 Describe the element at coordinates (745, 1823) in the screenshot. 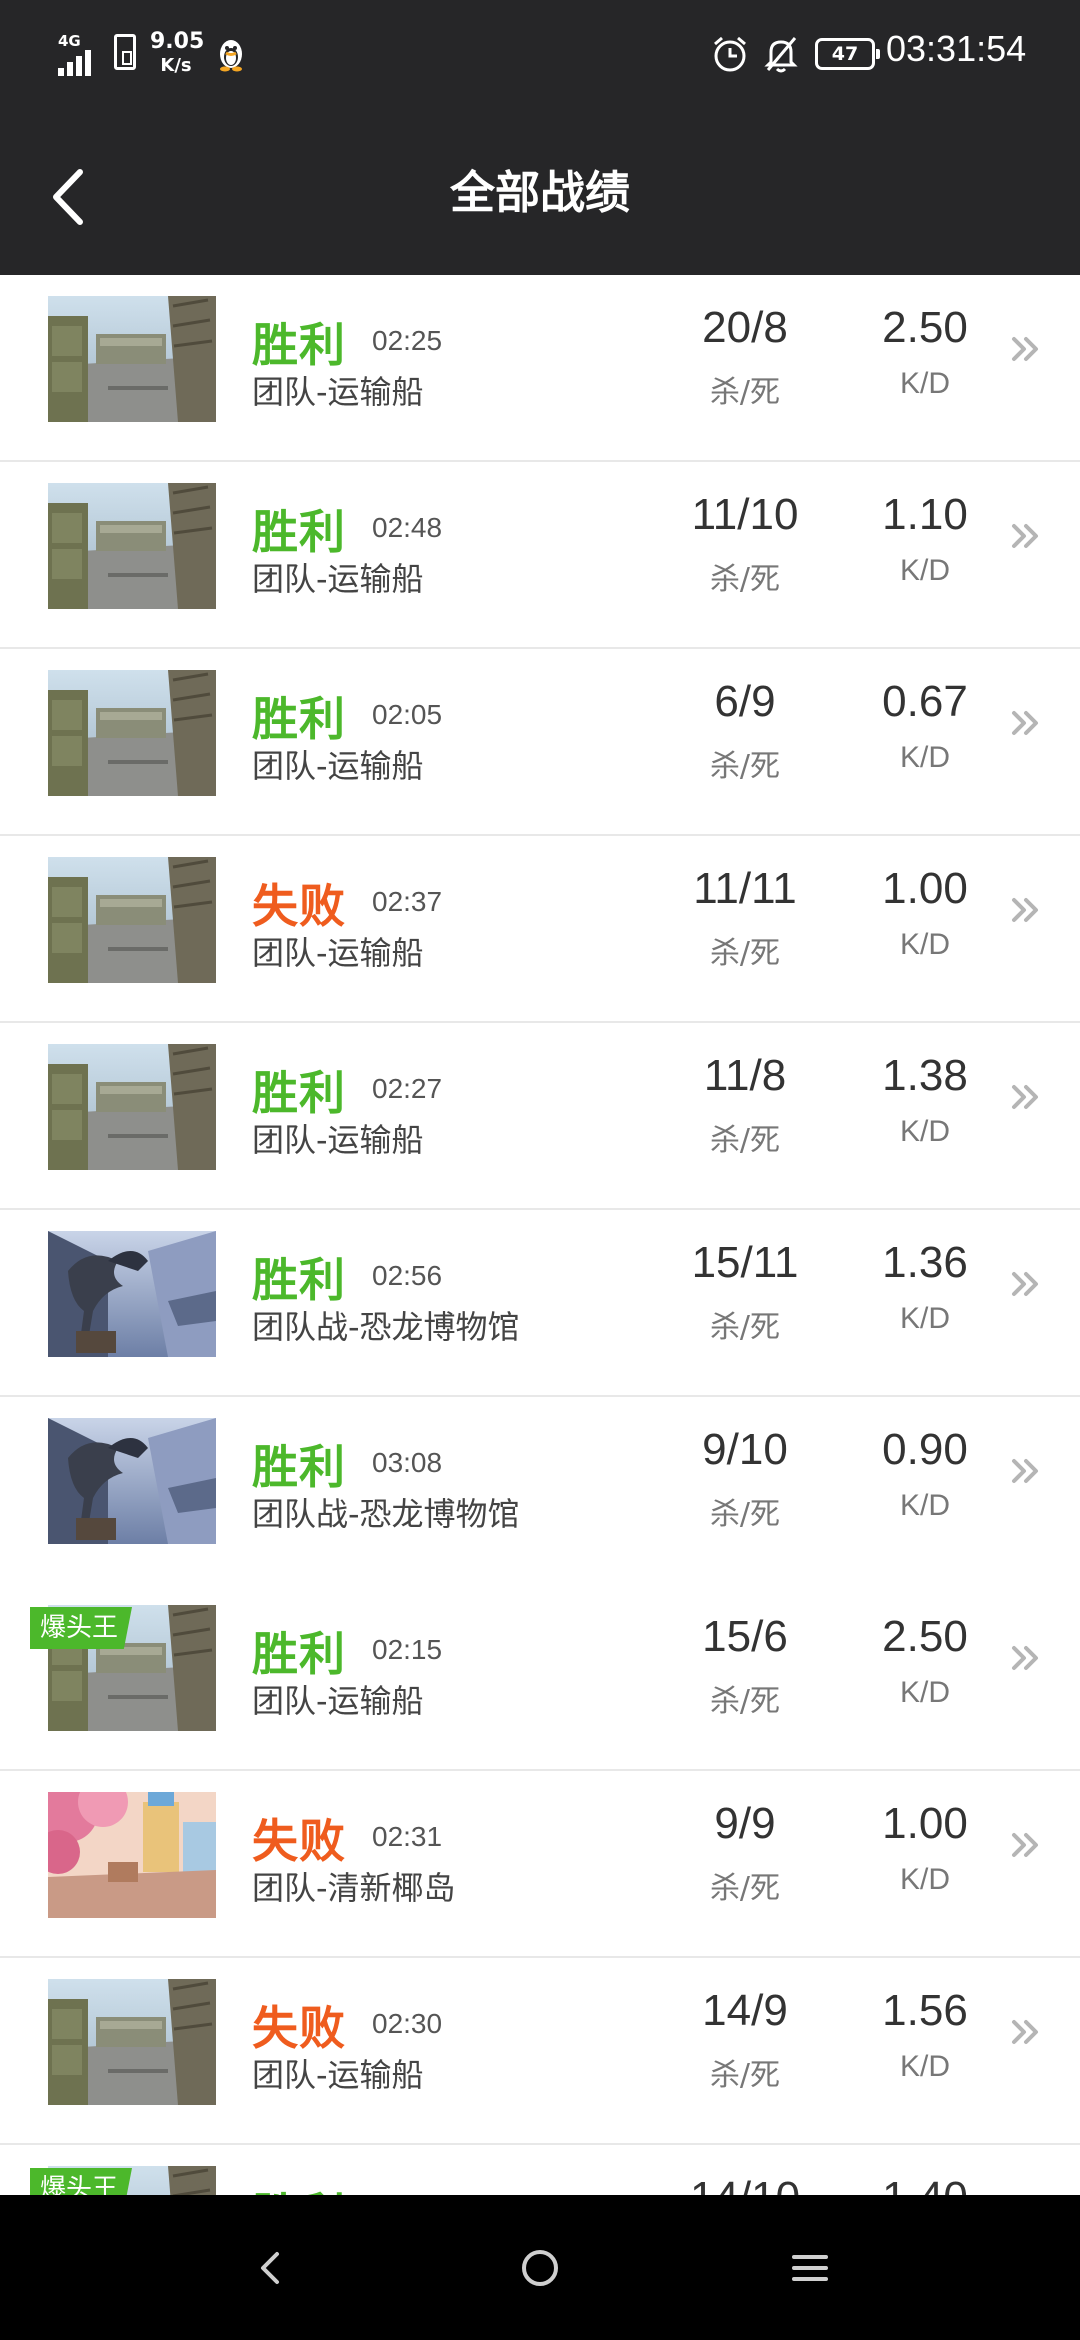

I see `kills-deaths-value: 9/9` at that location.